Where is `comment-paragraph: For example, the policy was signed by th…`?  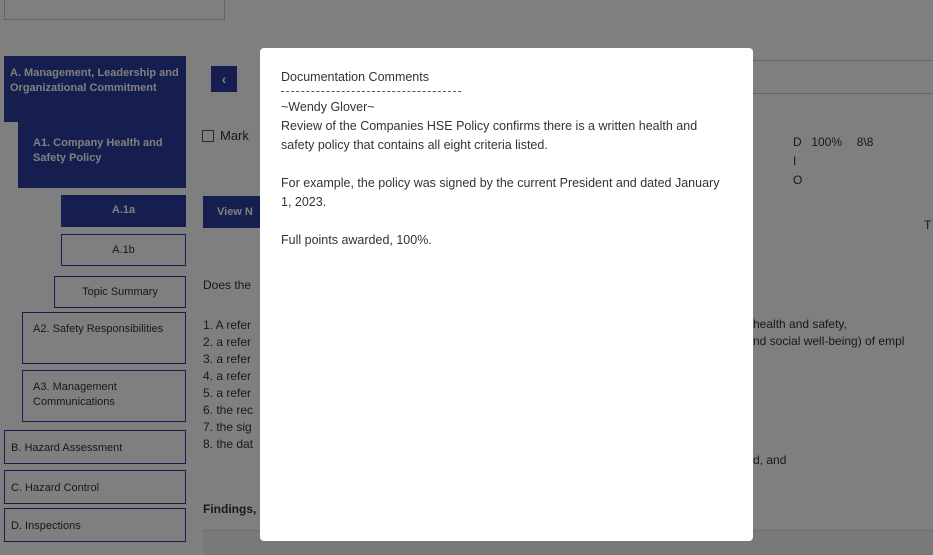 comment-paragraph: For example, the policy was signed by th… is located at coordinates (500, 192).